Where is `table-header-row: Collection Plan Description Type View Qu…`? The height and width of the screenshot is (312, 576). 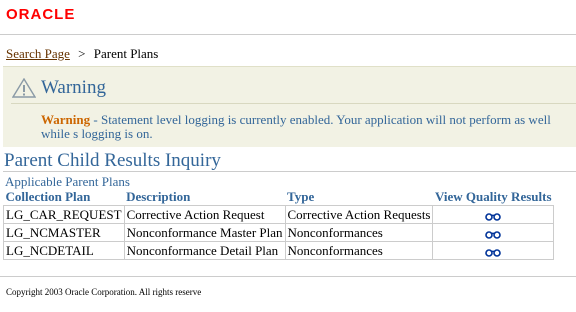 table-header-row: Collection Plan Description Type View Qu… is located at coordinates (278, 197).